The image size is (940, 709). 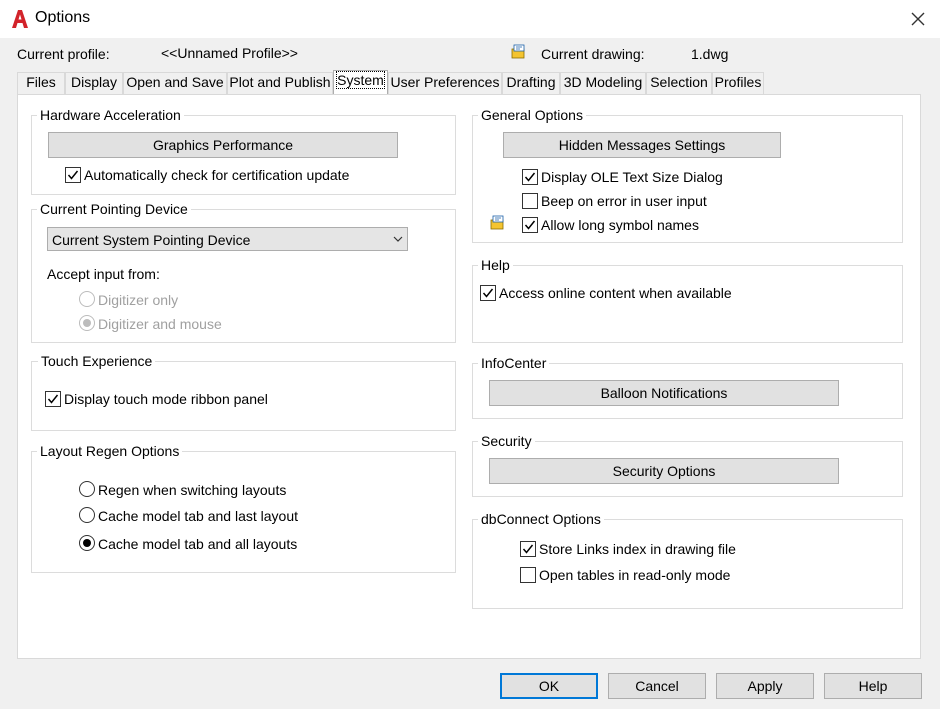 I want to click on tab-files: Files, so click(x=41, y=83).